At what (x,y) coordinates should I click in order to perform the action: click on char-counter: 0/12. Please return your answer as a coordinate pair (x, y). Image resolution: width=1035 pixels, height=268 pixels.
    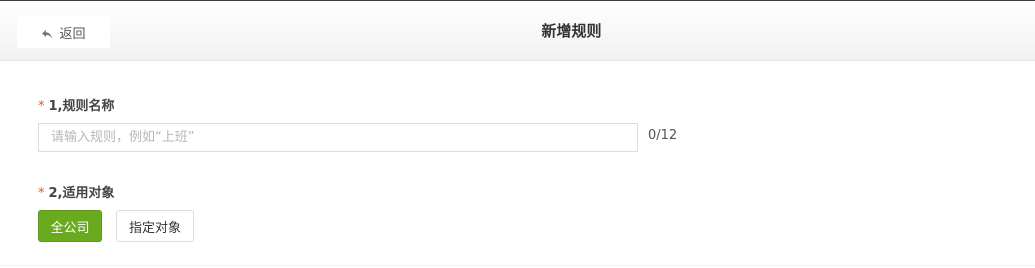
    Looking at the image, I should click on (663, 135).